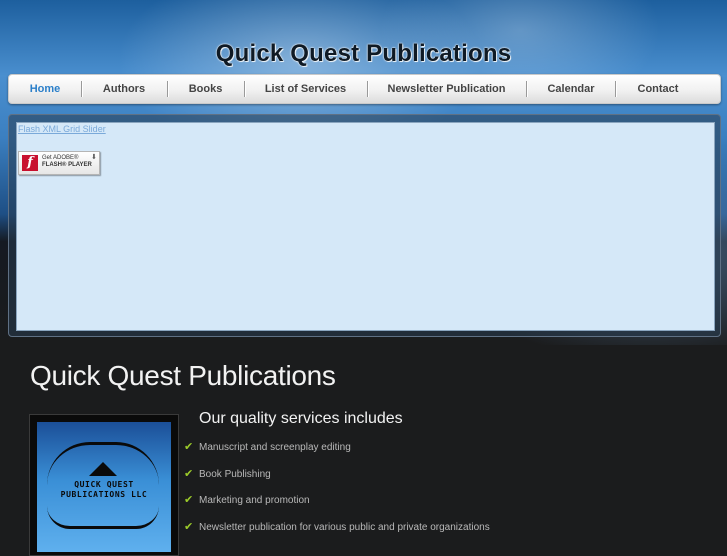 The height and width of the screenshot is (556, 727). Describe the element at coordinates (94, 157) in the screenshot. I see `download-arrow-icon: ⬇` at that location.